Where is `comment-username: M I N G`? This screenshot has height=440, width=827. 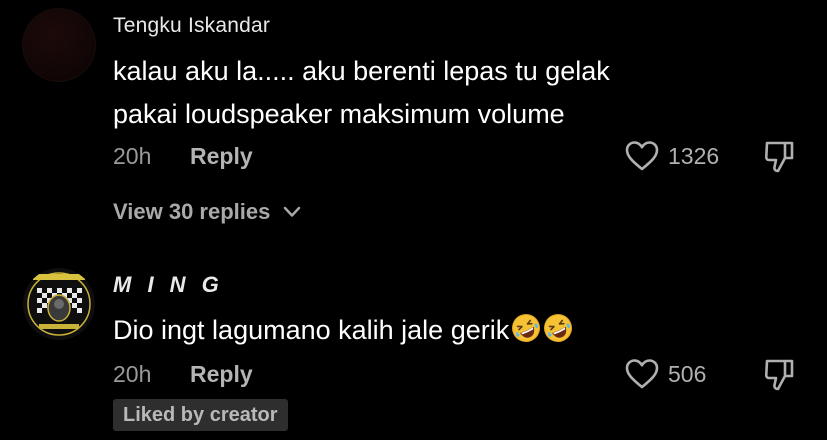
comment-username: M I N G is located at coordinates (168, 285).